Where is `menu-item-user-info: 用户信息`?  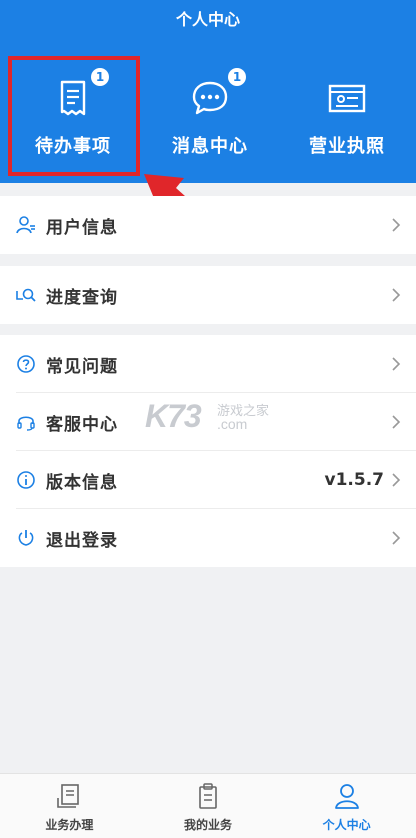
menu-item-user-info: 用户信息 is located at coordinates (208, 225).